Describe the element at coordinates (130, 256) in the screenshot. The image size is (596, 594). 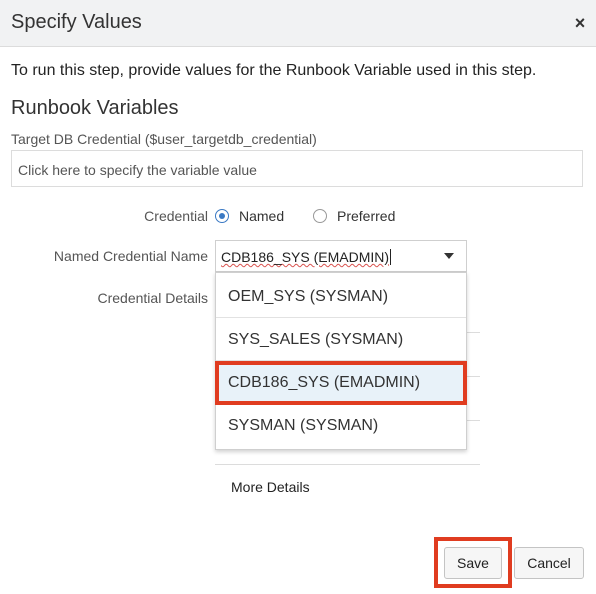
I see `named-credential-label: Named Credential Name` at that location.